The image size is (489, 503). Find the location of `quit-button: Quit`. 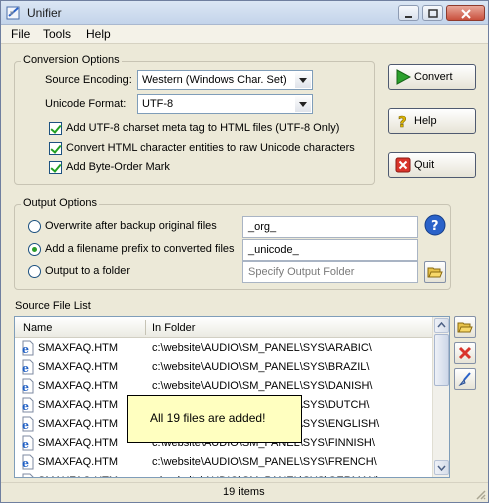

quit-button: Quit is located at coordinates (432, 165).